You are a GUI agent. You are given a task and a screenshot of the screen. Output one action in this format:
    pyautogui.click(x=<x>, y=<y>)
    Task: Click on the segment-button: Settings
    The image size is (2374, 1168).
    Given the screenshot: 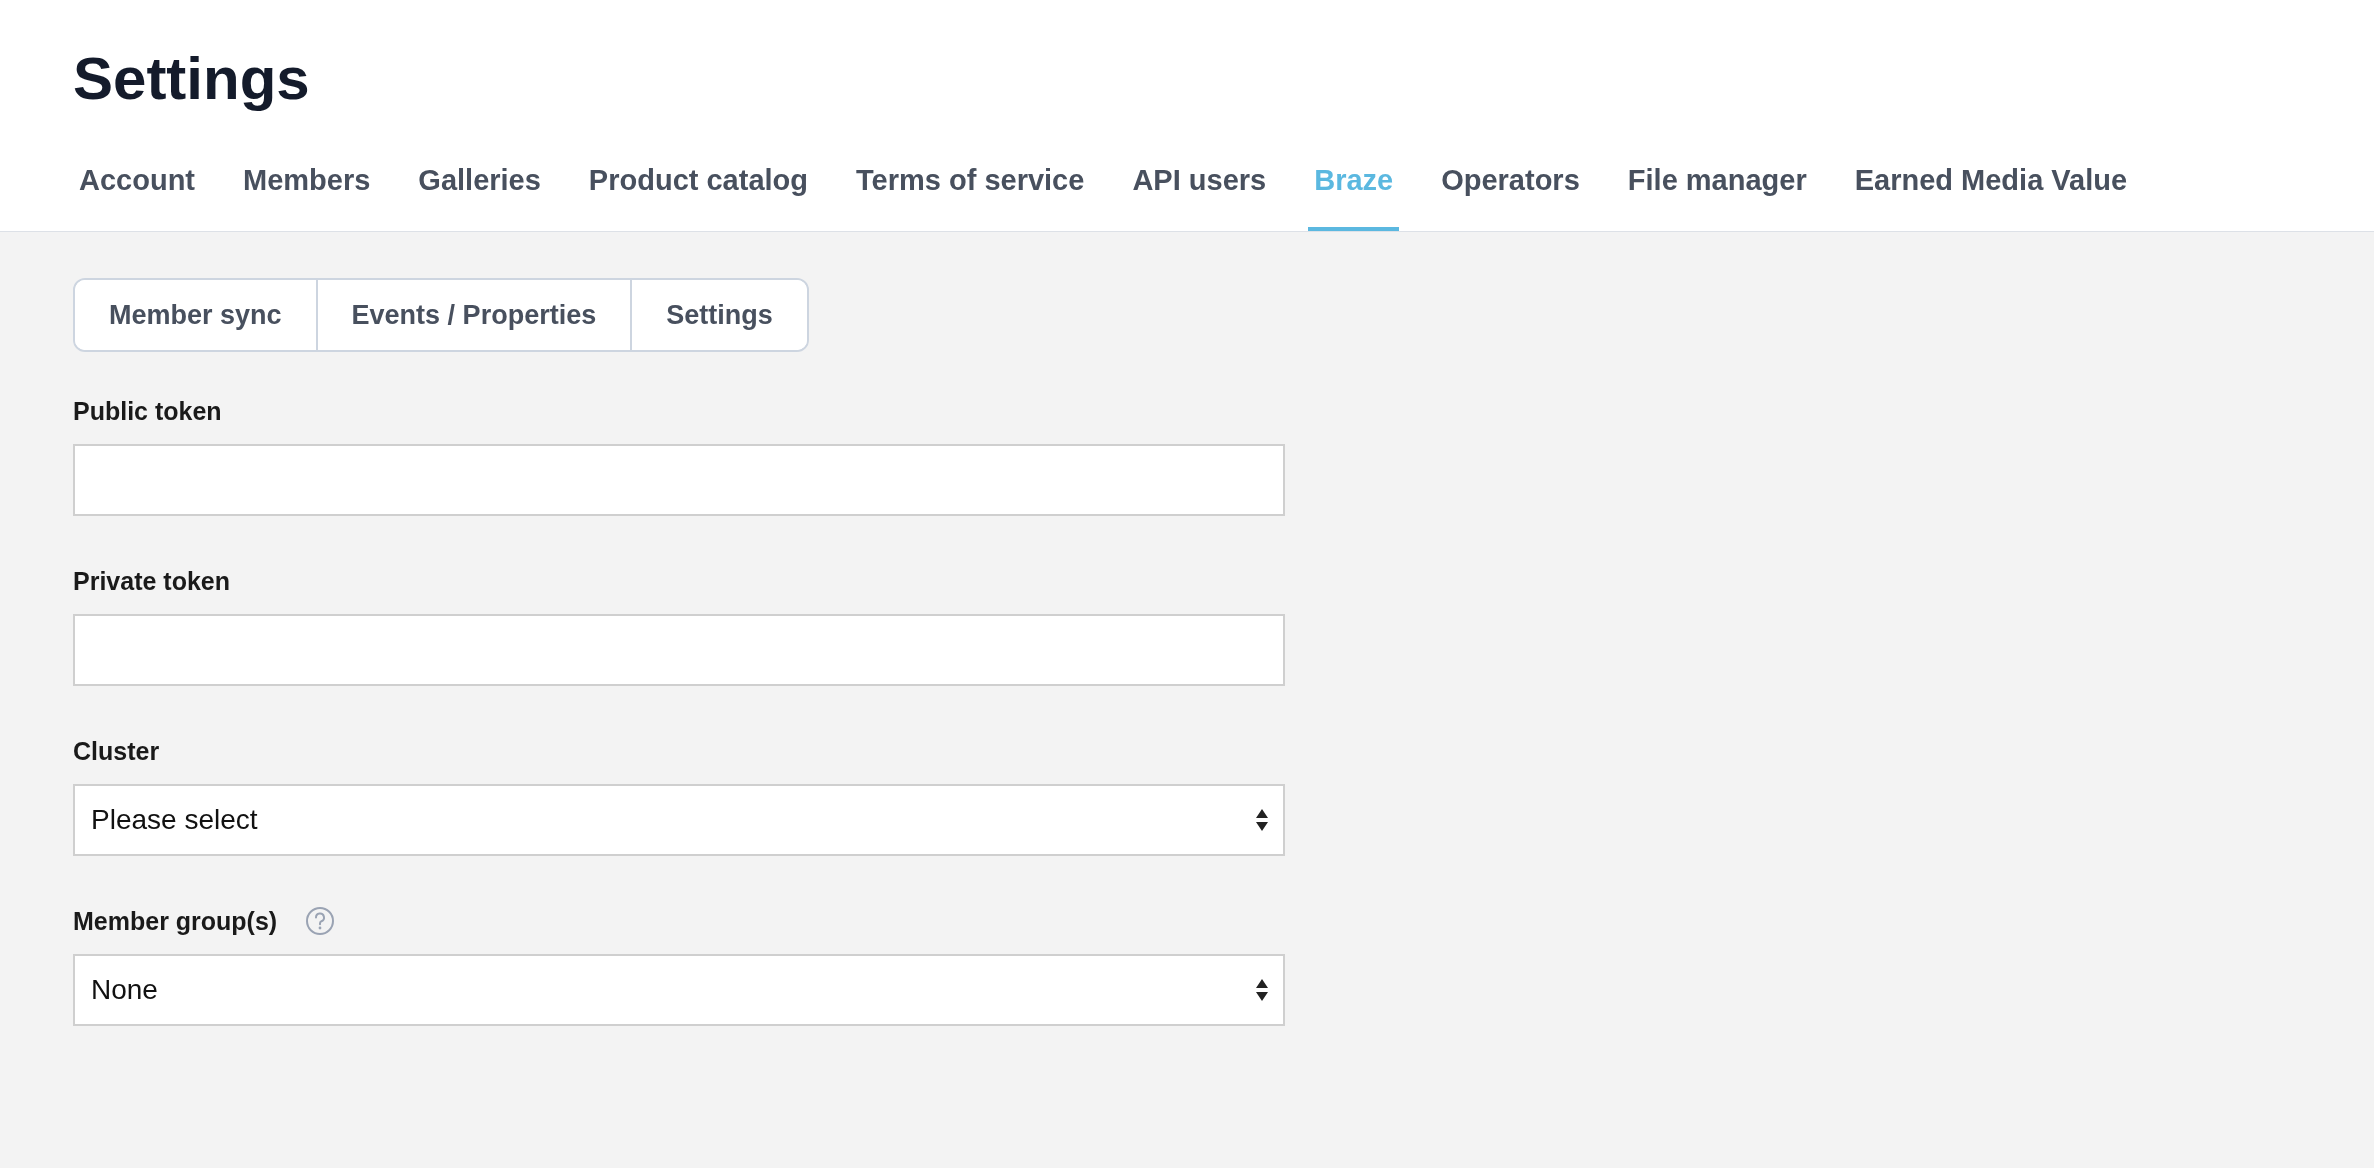 What is the action you would take?
    pyautogui.click(x=718, y=315)
    